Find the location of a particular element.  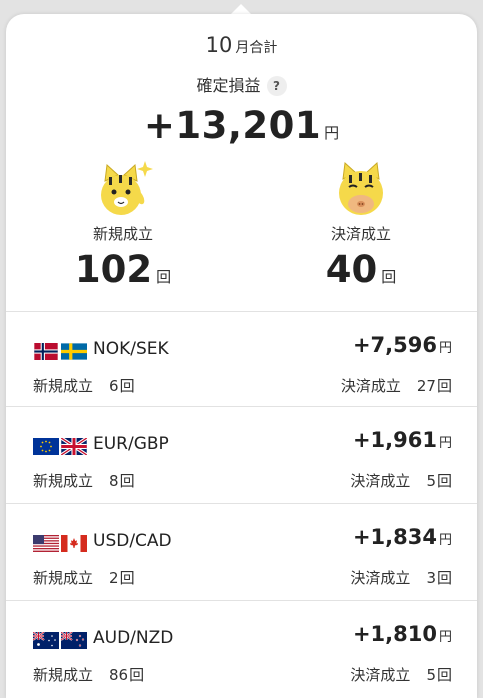

pair-name: NOK/SEK is located at coordinates (131, 349).